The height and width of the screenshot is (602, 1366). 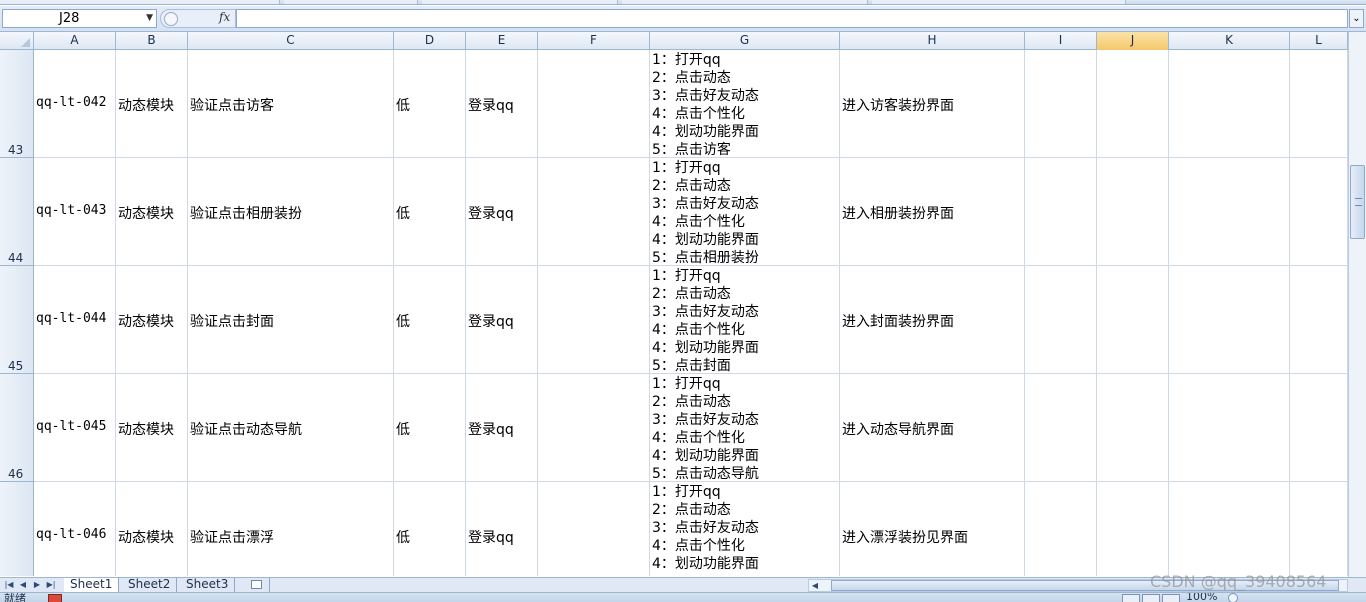 I want to click on column-header-i: I, so click(x=1061, y=41).